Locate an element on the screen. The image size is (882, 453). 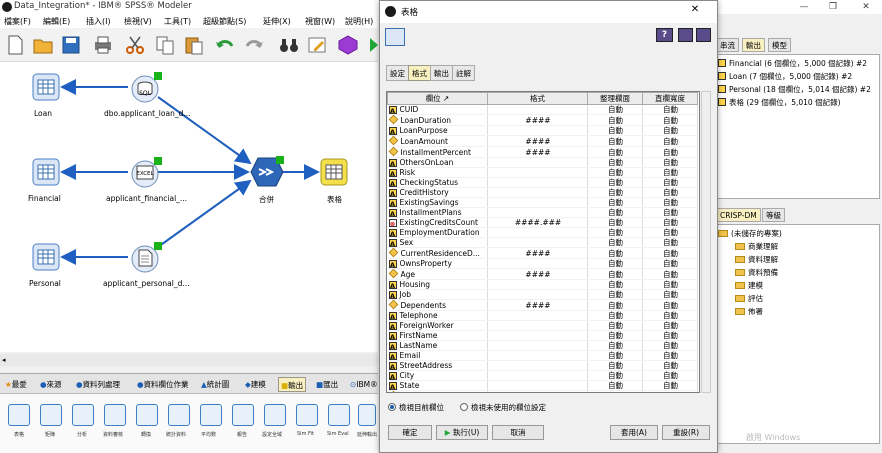
palette-table-icon is located at coordinates (19, 415).